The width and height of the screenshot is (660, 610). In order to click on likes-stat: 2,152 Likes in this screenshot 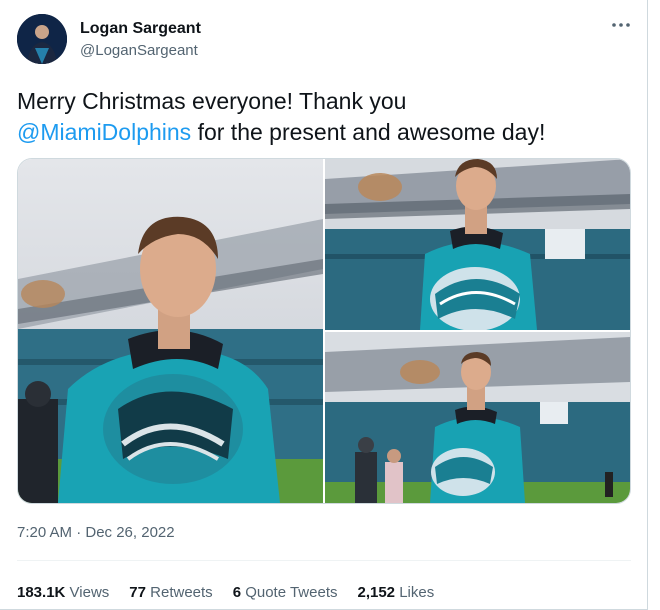, I will do `click(395, 592)`.